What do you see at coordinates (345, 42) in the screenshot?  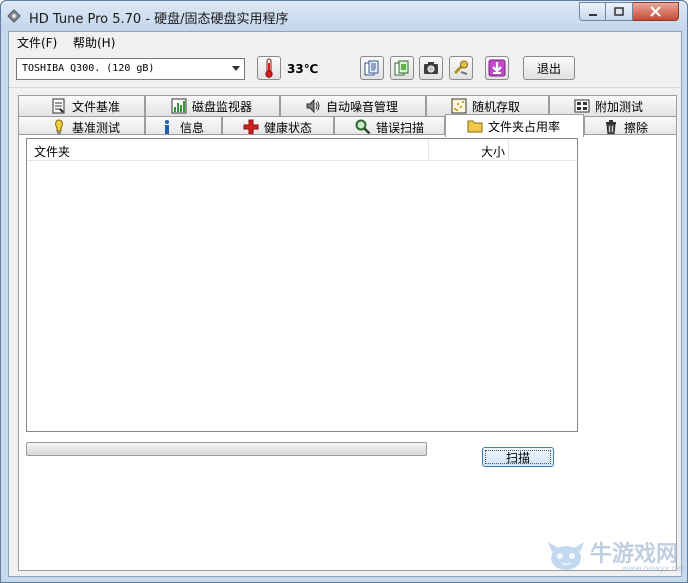 I see `menu-bar: 文件(F) 帮助(H)` at bounding box center [345, 42].